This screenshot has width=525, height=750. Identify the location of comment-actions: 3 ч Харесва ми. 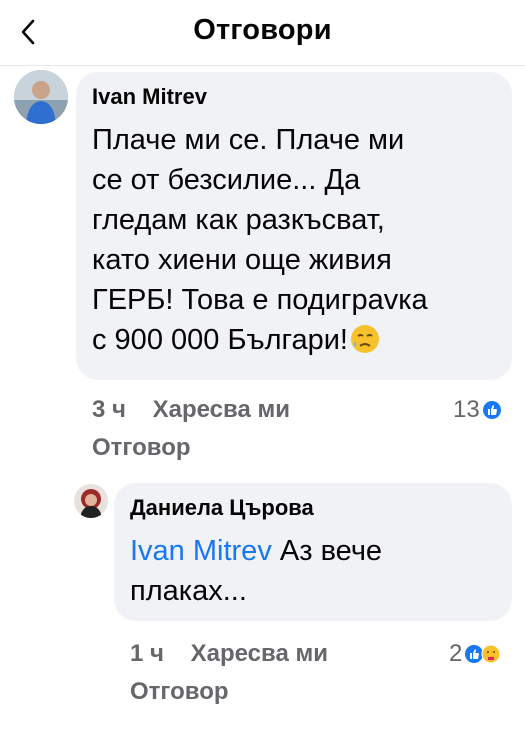
(201, 410).